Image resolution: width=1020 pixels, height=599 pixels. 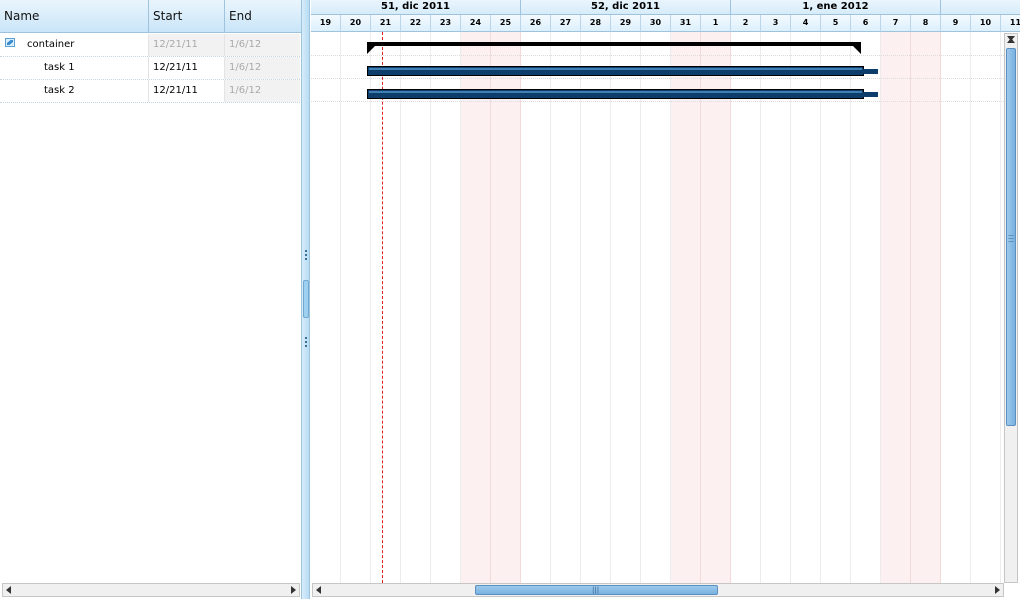 What do you see at coordinates (382, 307) in the screenshot?
I see `today-line` at bounding box center [382, 307].